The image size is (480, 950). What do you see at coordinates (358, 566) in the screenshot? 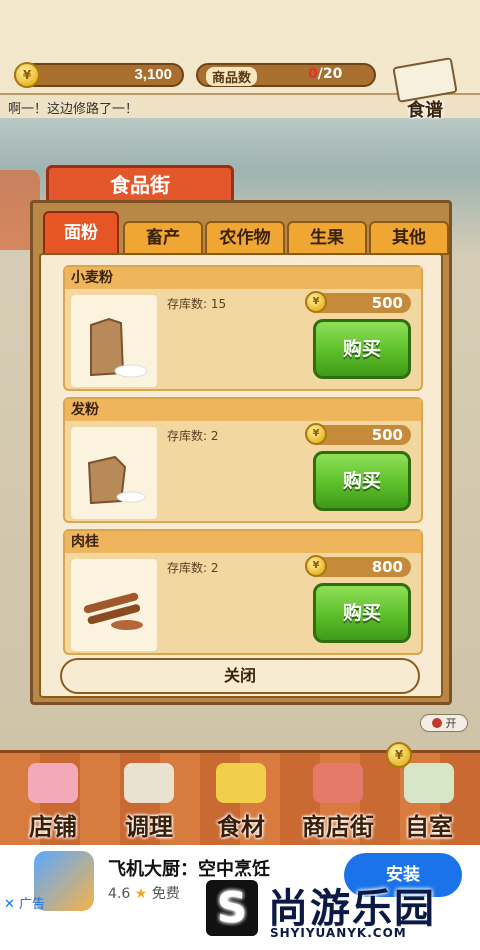
I see `item-price: ¥800` at bounding box center [358, 566].